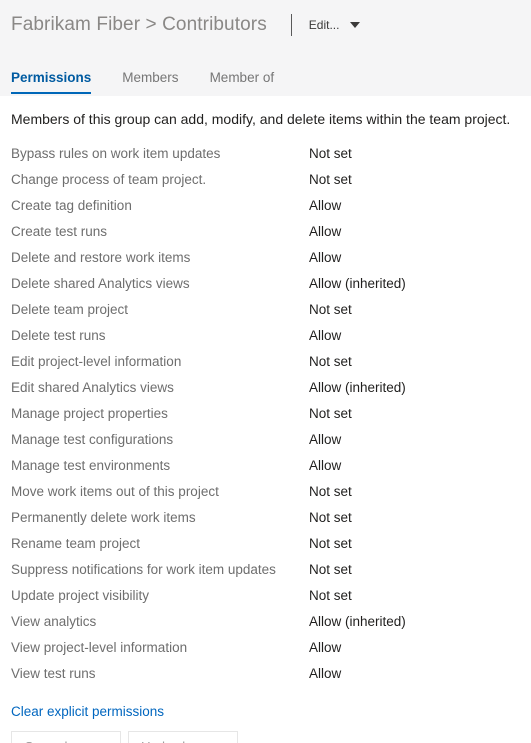  Describe the element at coordinates (265, 310) in the screenshot. I see `table-row: Delete team project Not set` at that location.